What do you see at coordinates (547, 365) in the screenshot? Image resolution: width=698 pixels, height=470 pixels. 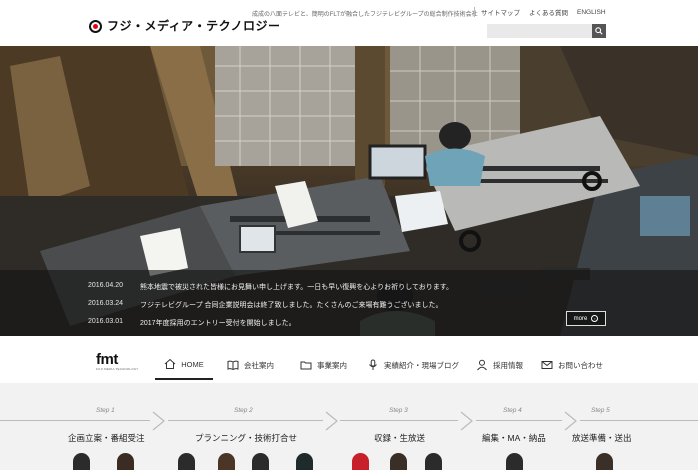 I see `mail-icon` at bounding box center [547, 365].